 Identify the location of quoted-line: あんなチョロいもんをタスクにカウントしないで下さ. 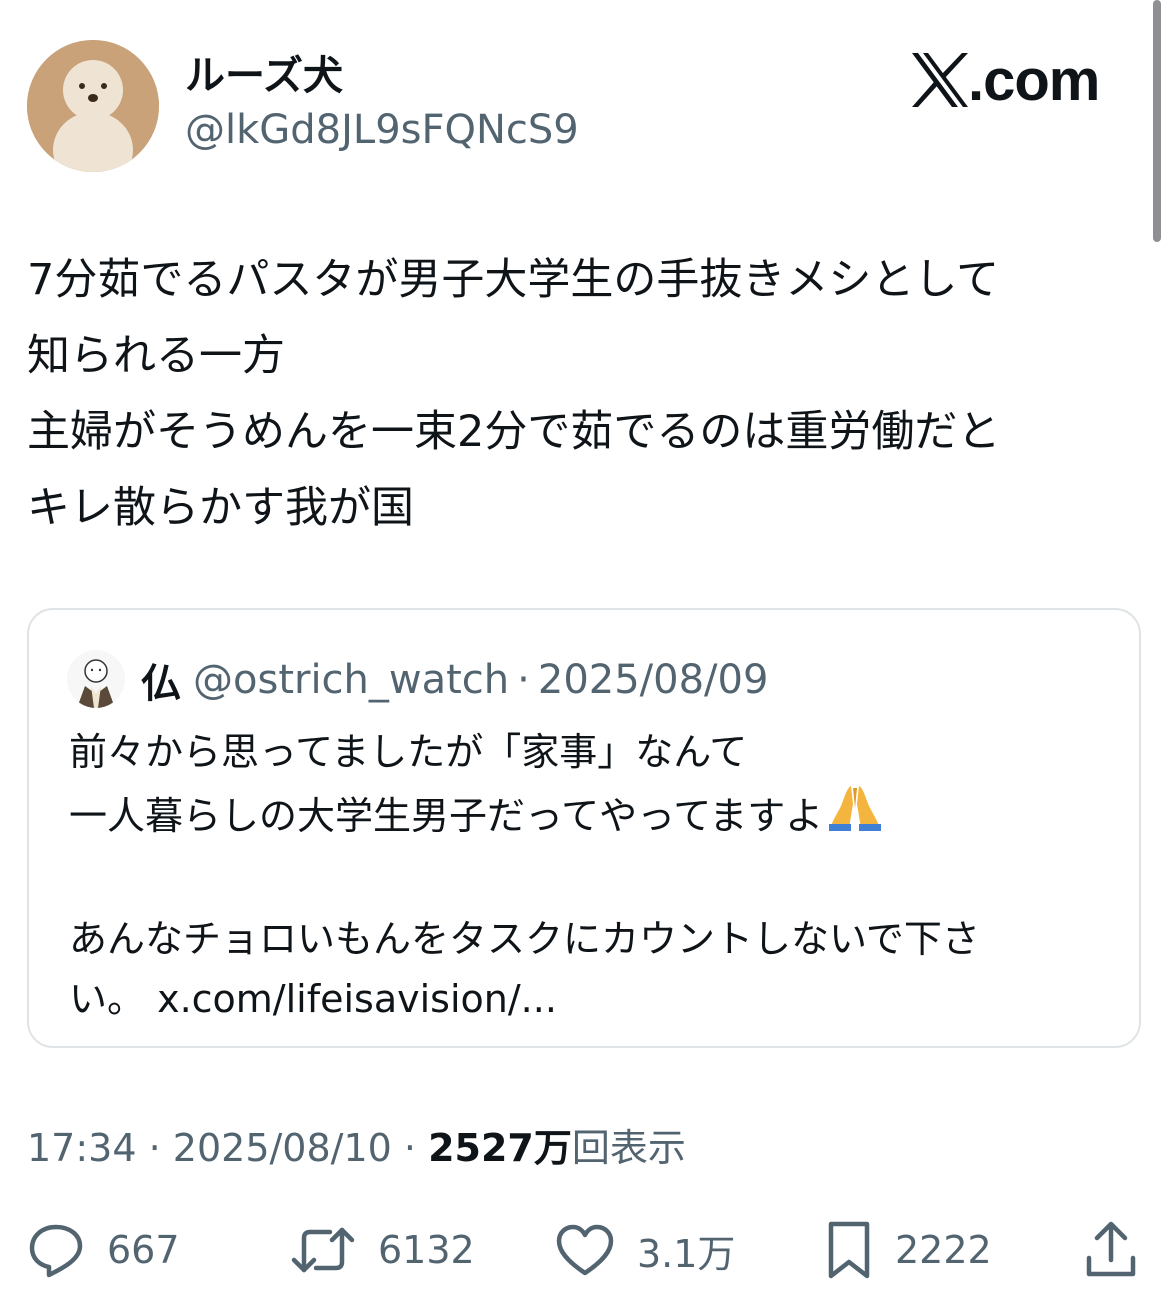
(524, 939).